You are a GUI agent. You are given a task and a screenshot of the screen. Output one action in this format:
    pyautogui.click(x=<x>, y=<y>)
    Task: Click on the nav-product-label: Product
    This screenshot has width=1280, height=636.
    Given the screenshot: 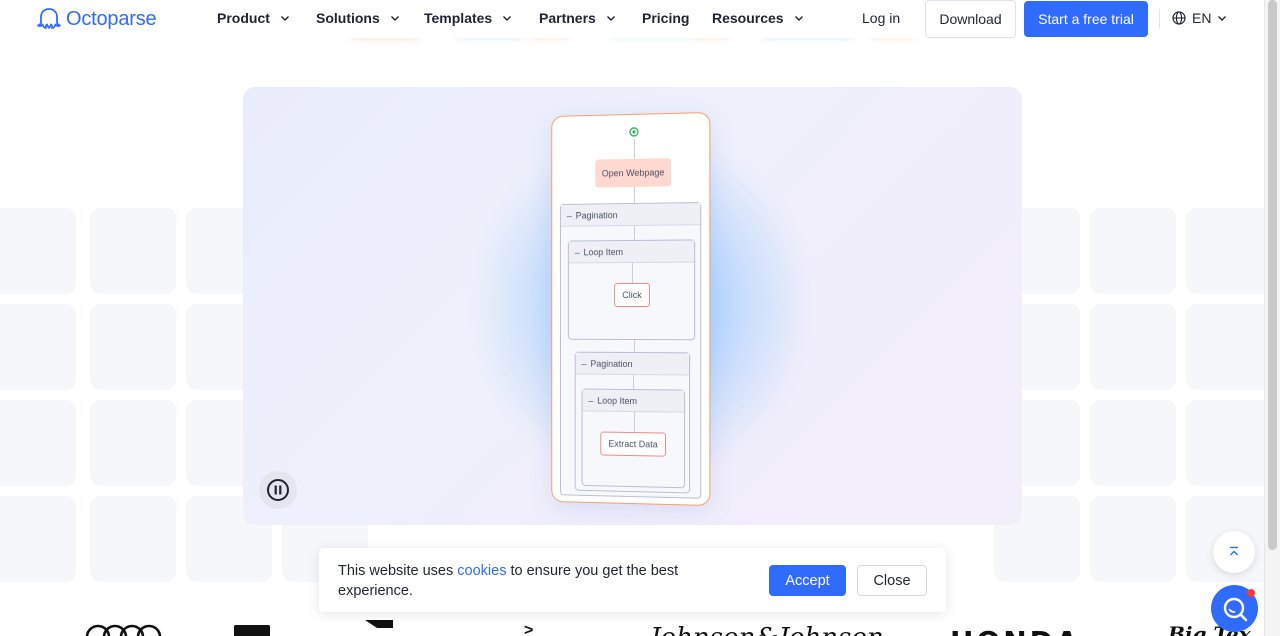 What is the action you would take?
    pyautogui.click(x=243, y=18)
    